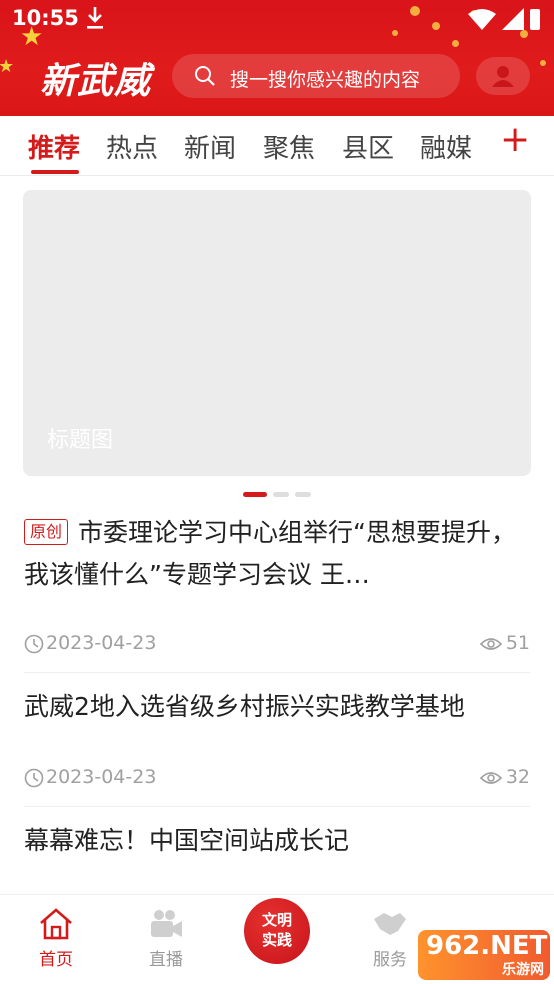  What do you see at coordinates (535, 19) in the screenshot?
I see `battery-icon` at bounding box center [535, 19].